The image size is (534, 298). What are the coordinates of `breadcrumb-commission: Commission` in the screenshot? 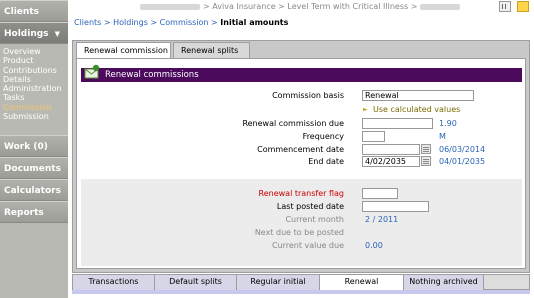 It's located at (184, 22).